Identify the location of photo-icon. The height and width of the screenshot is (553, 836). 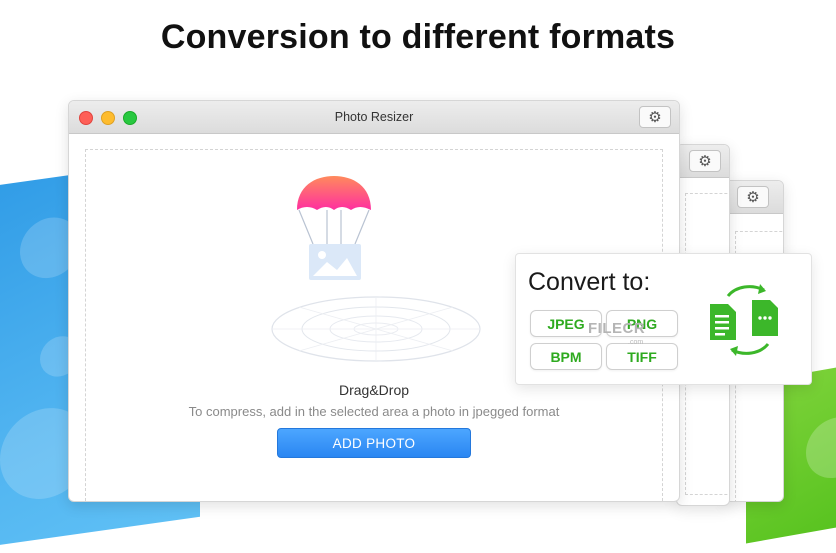
(335, 262).